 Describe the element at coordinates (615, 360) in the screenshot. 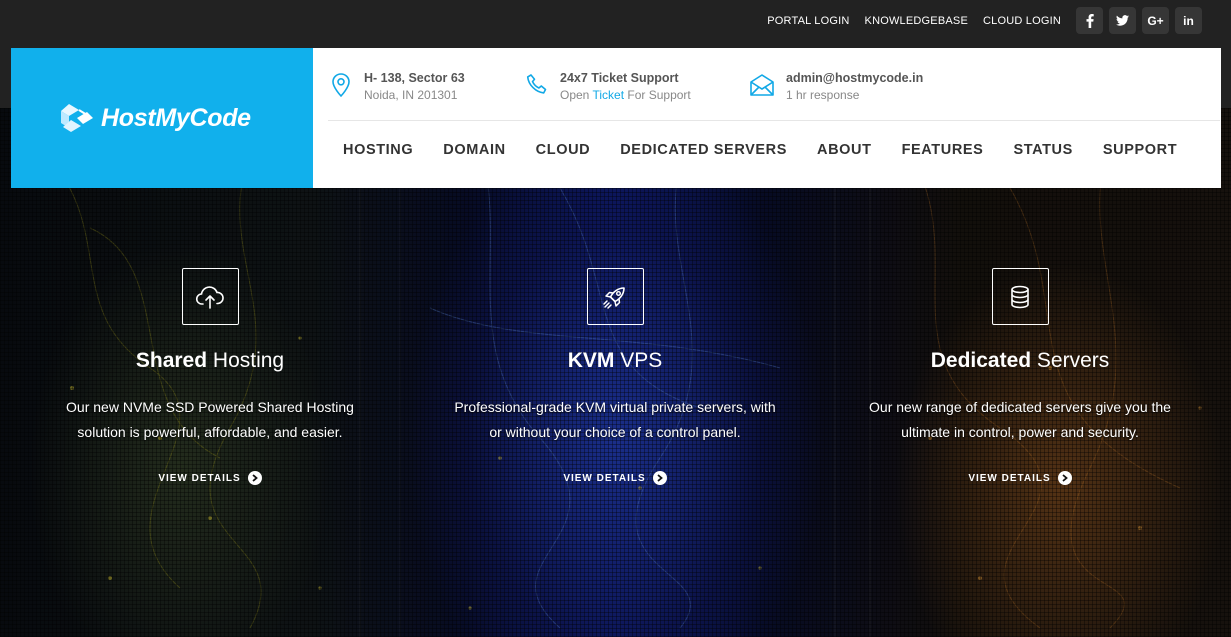

I see `feature-title: KVM VPS` at that location.